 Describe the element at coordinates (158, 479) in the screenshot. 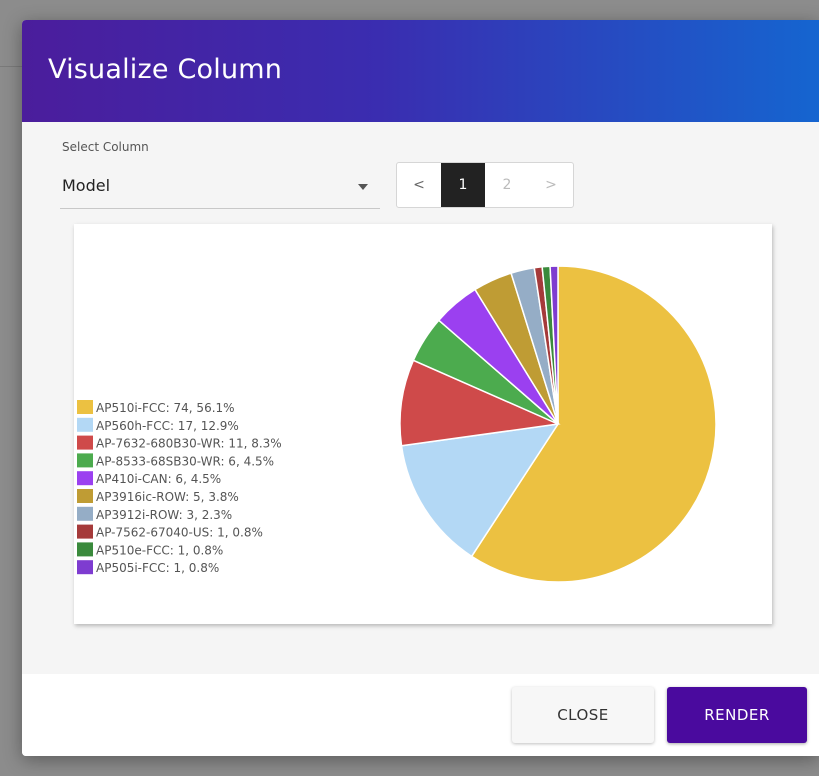

I see `legend-label: AP410i-CAN: 6, 4.5%` at that location.